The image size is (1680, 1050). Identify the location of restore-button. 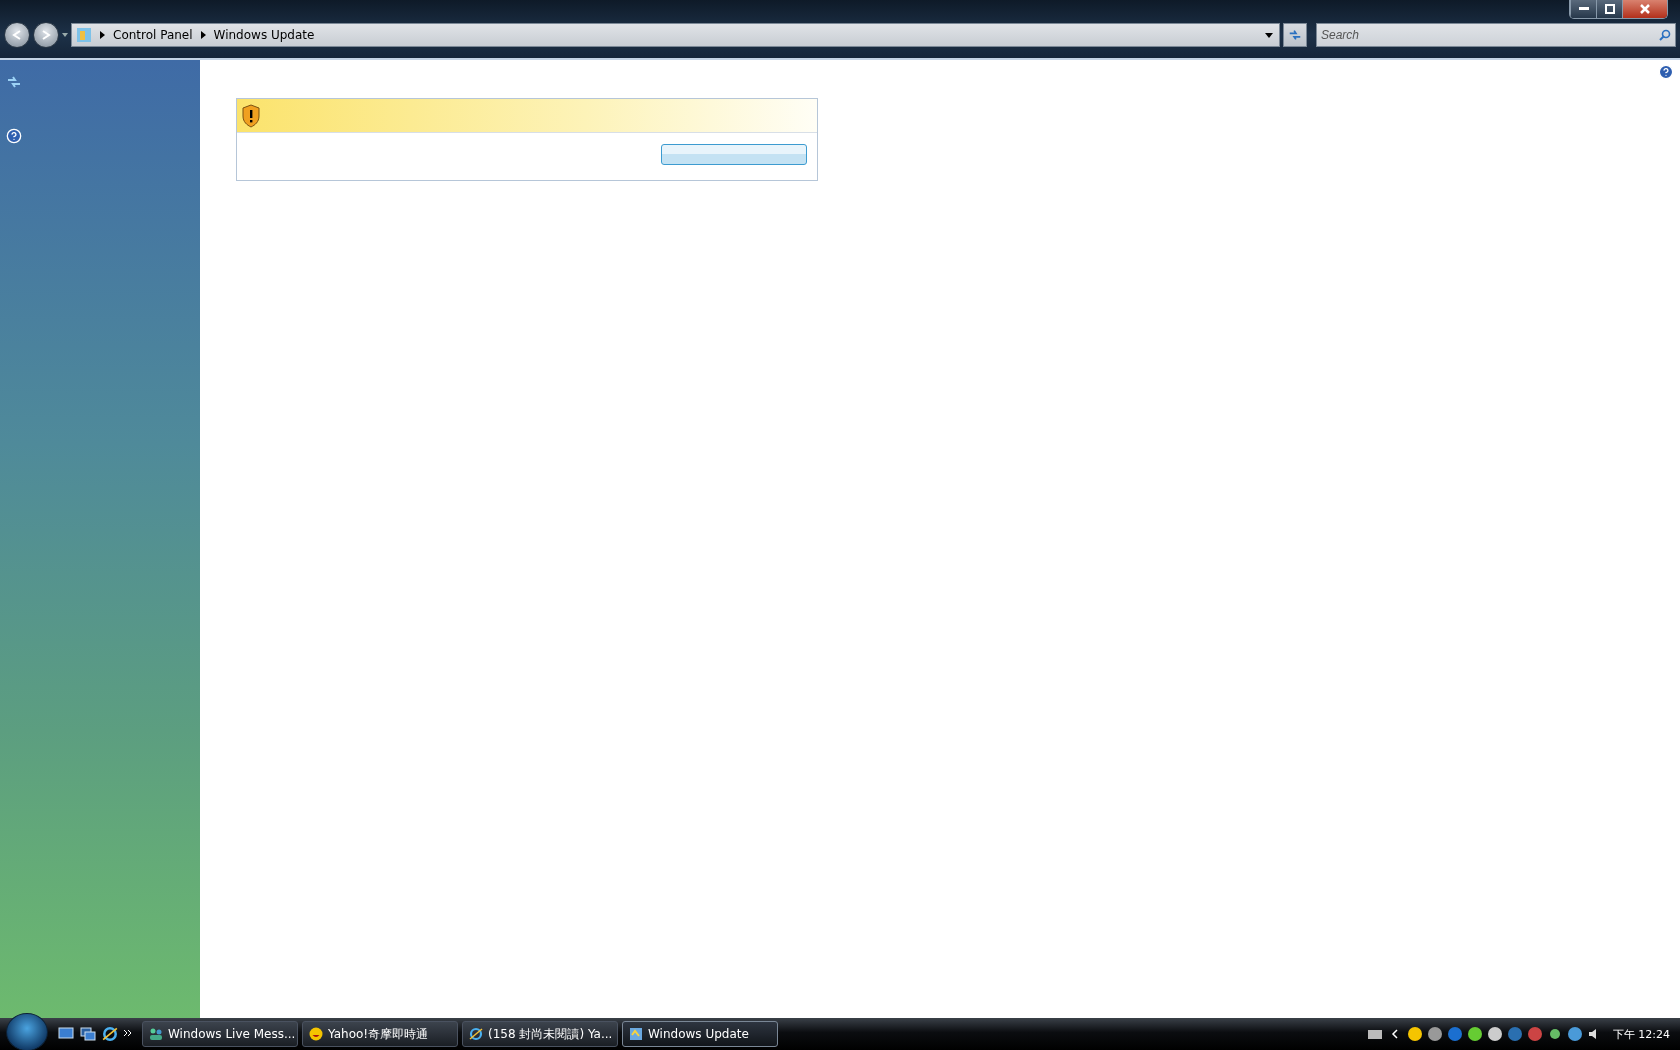
(1609, 9).